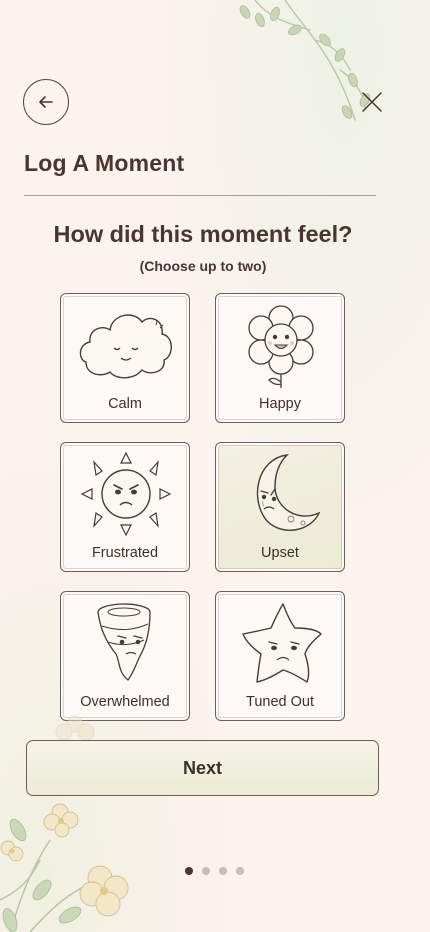  Describe the element at coordinates (202, 768) in the screenshot. I see `next-button: Next` at that location.